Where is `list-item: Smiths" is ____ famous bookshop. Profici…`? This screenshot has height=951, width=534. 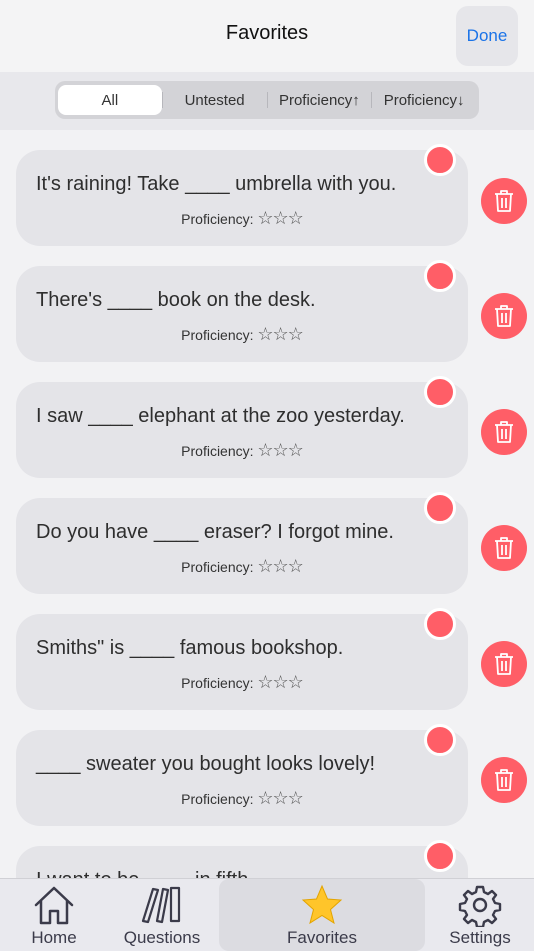 list-item: Smiths" is ____ famous bookshop. Profici… is located at coordinates (242, 659).